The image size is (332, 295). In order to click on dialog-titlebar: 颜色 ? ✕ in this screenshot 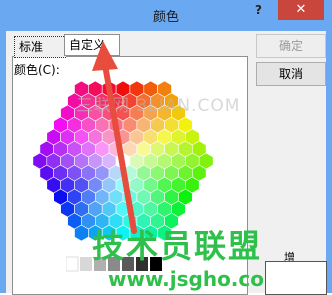, I will do `click(166, 15)`.